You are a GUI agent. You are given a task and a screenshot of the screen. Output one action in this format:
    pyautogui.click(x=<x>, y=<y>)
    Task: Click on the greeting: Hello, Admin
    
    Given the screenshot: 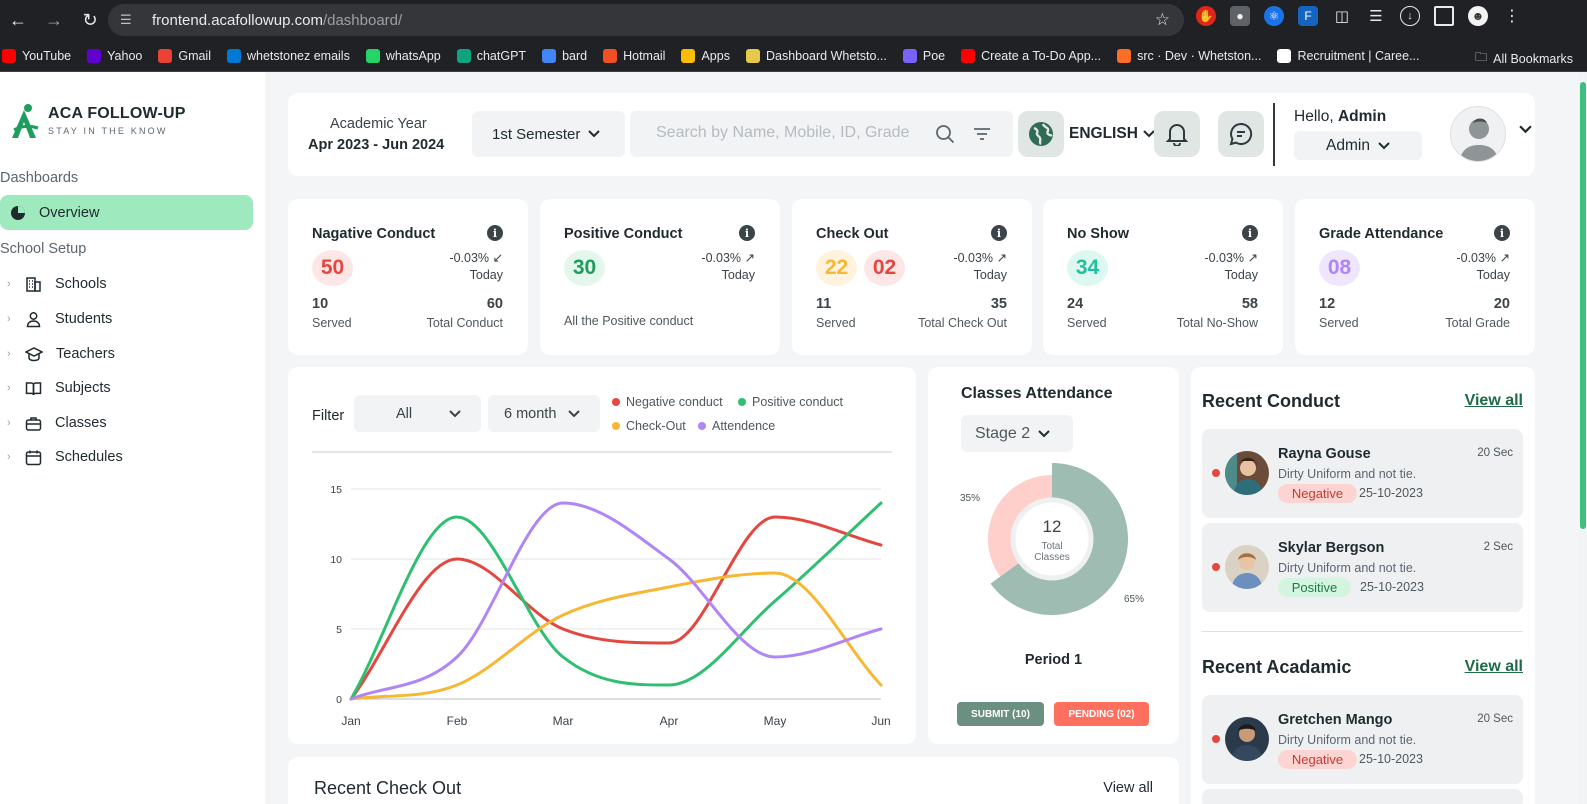 What is the action you would take?
    pyautogui.click(x=1340, y=117)
    